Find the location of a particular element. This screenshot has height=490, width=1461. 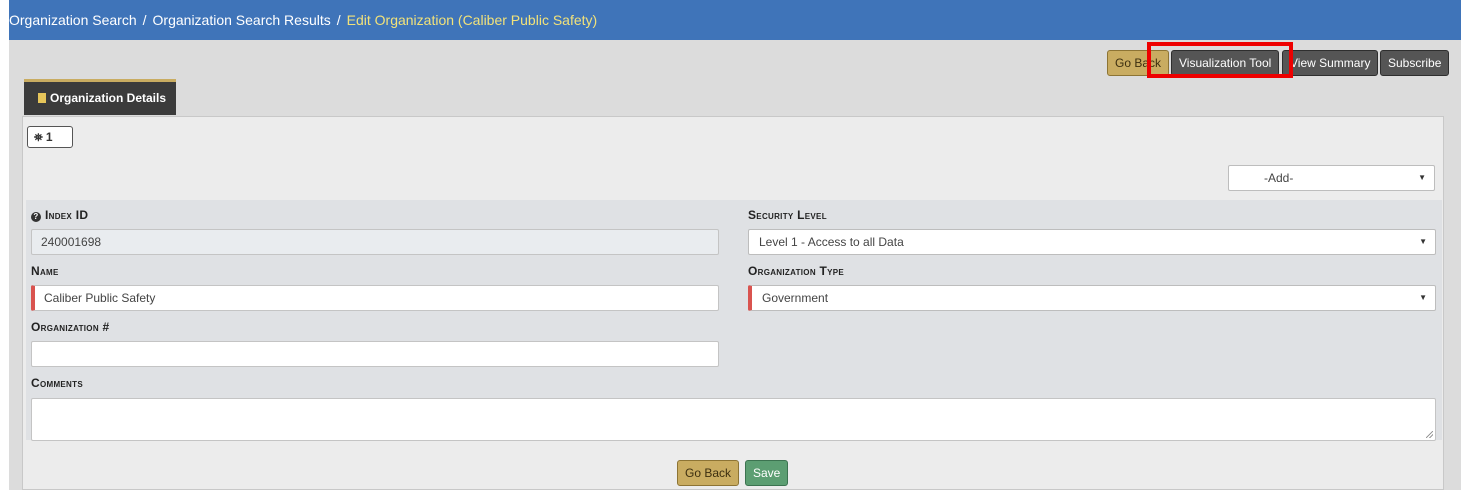

name-field: Caliber Public Safety is located at coordinates (375, 298).